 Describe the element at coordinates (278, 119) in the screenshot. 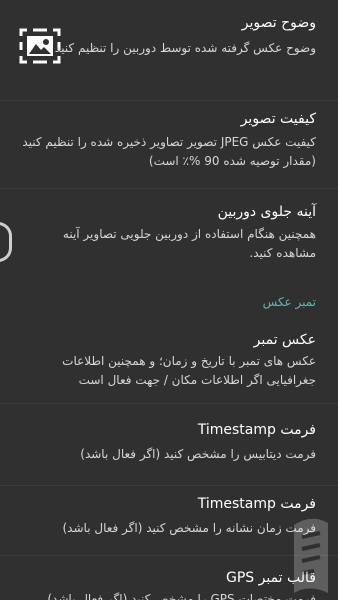

I see `pref-title: کیفیت تصویر` at that location.